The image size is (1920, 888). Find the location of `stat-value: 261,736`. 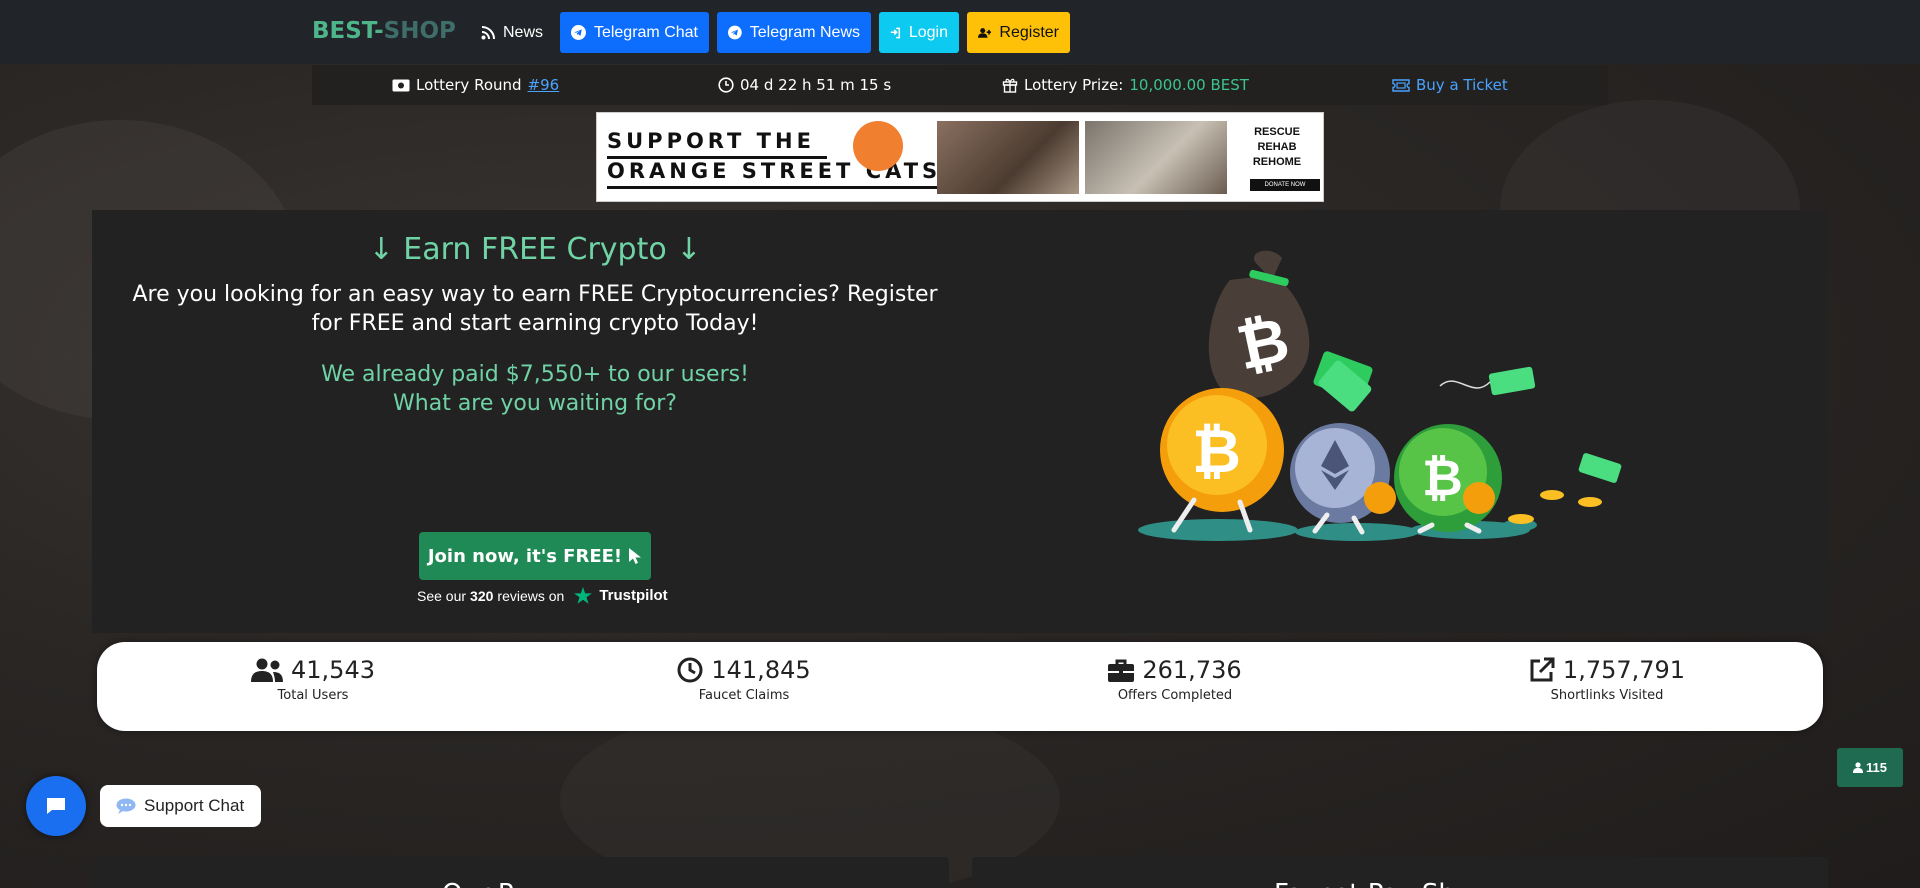

stat-value: 261,736 is located at coordinates (1192, 670).